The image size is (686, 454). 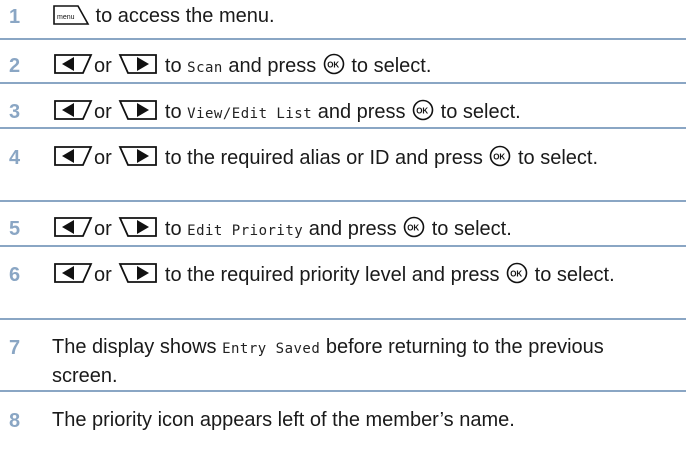 What do you see at coordinates (66, 17) in the screenshot?
I see `menu-key-label: menu` at bounding box center [66, 17].